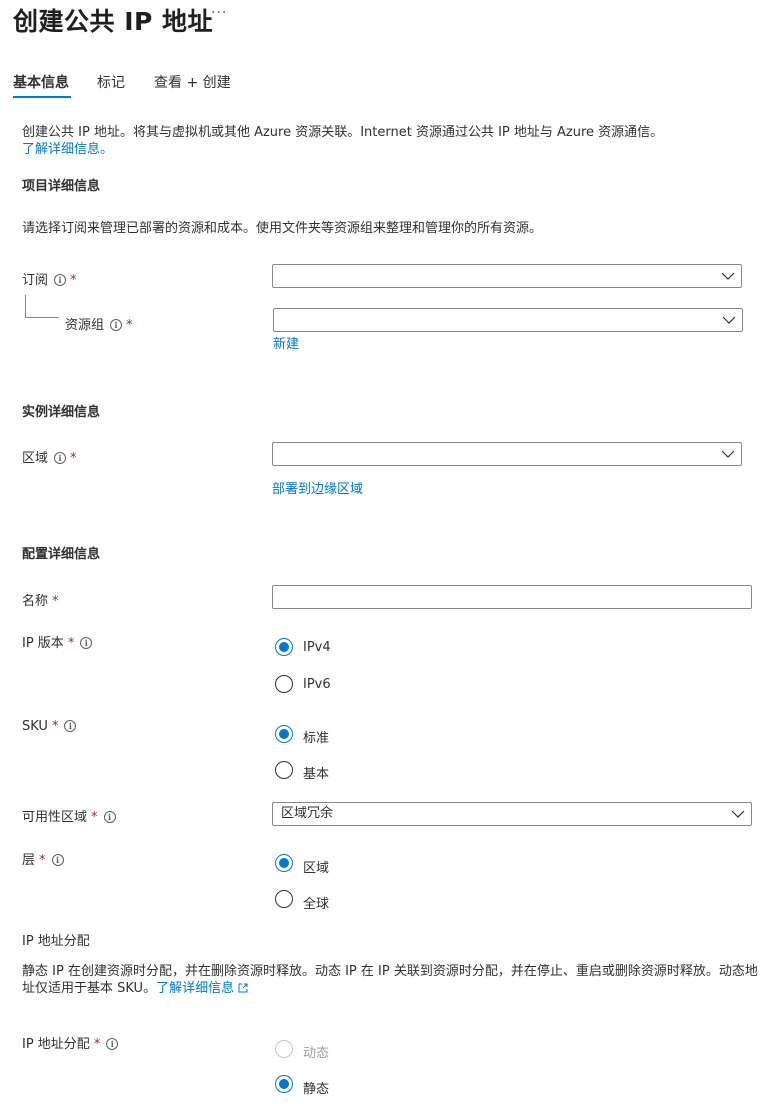 This screenshot has width=773, height=1104. What do you see at coordinates (35, 601) in the screenshot?
I see `name-label-text: 名称` at bounding box center [35, 601].